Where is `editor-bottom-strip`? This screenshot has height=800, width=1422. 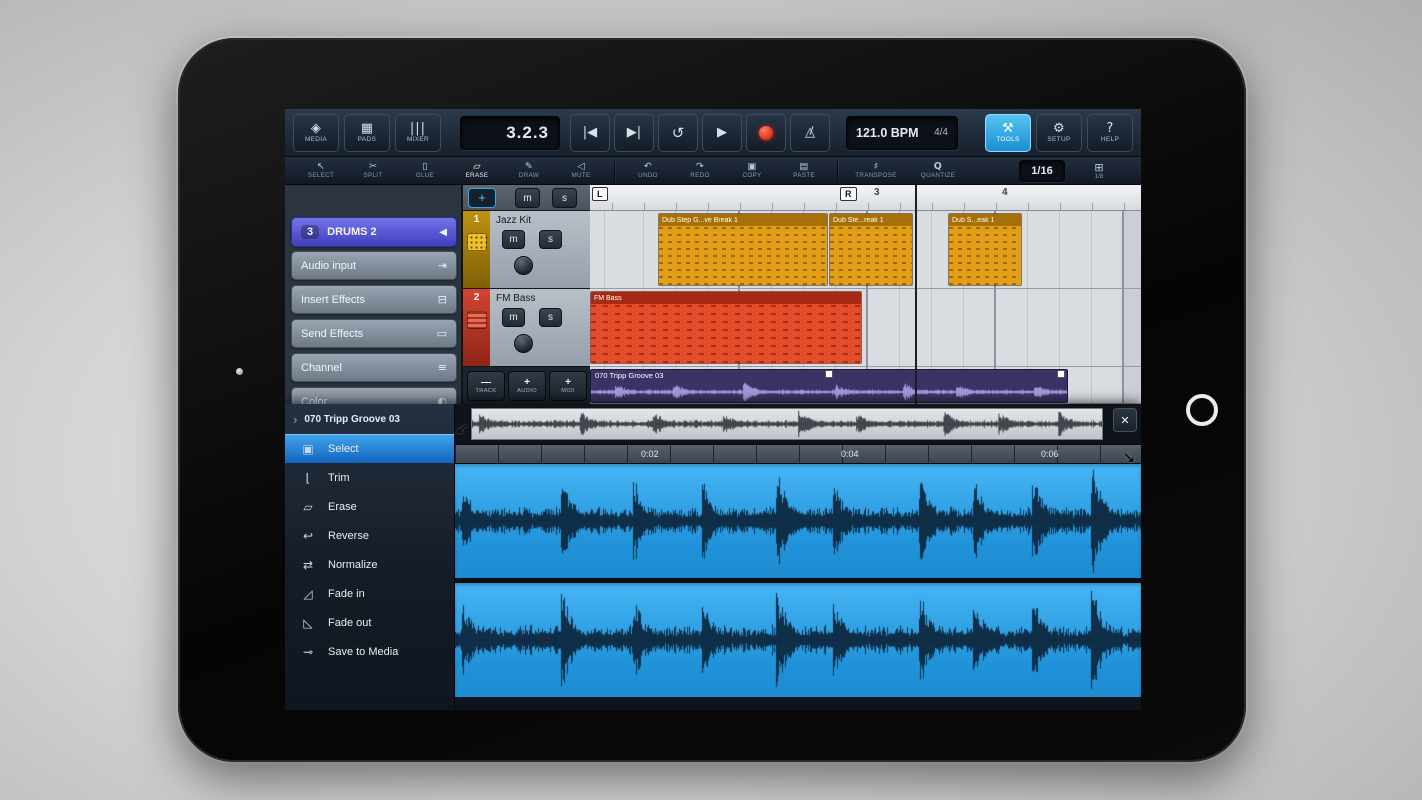 editor-bottom-strip is located at coordinates (798, 703).